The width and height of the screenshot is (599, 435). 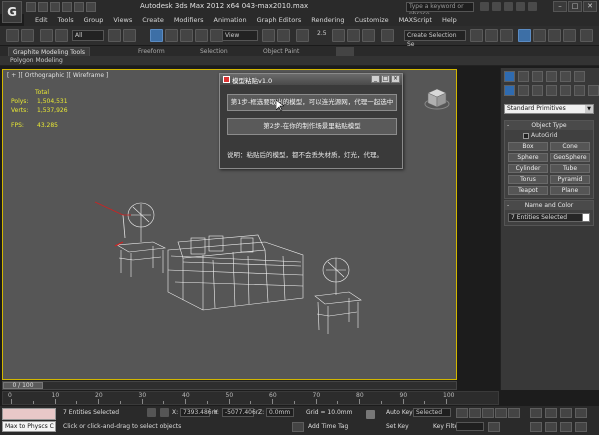 What do you see at coordinates (570, 146) in the screenshot?
I see `object-type-button: Cone` at bounding box center [570, 146].